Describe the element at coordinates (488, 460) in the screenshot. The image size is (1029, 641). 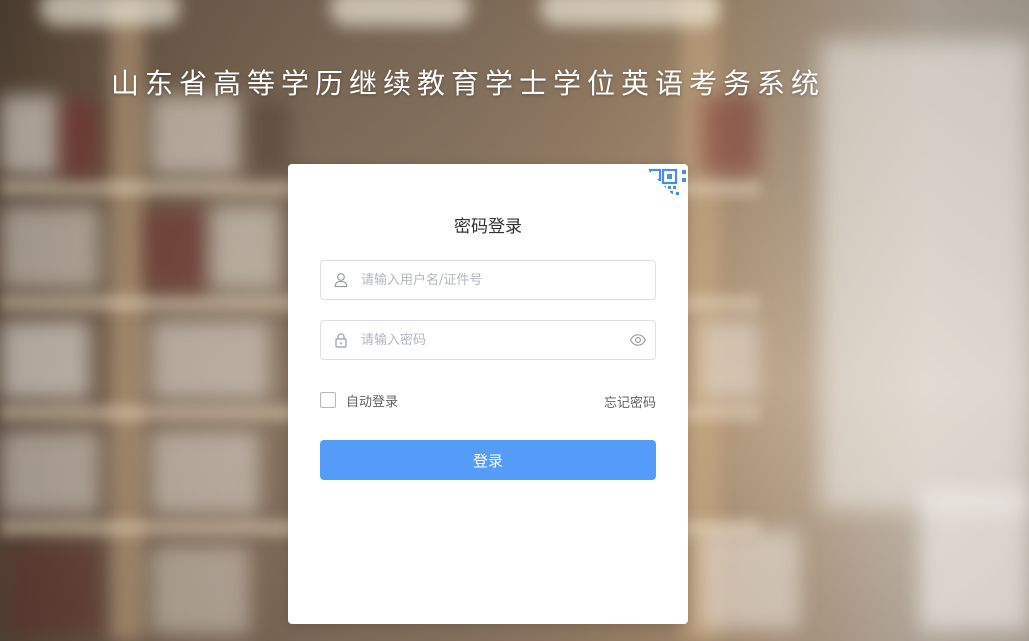
I see `login-button: 登录` at that location.